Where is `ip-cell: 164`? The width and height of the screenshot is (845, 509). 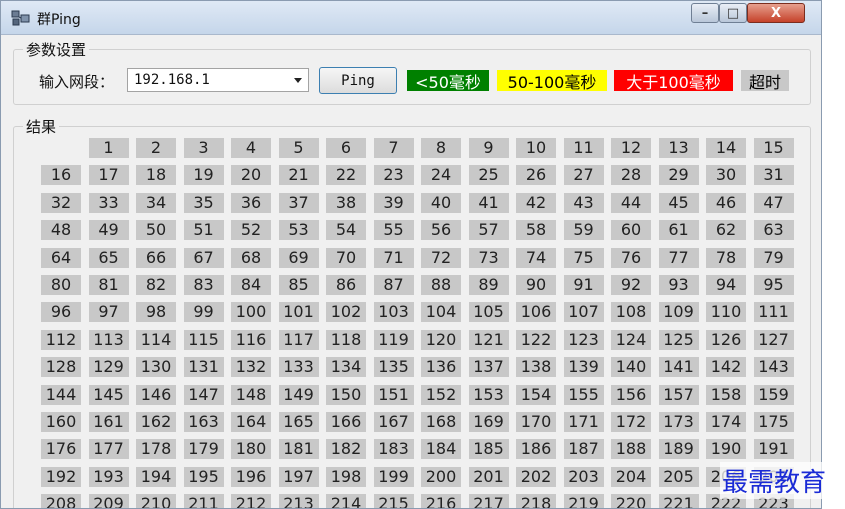
ip-cell: 164 is located at coordinates (251, 422).